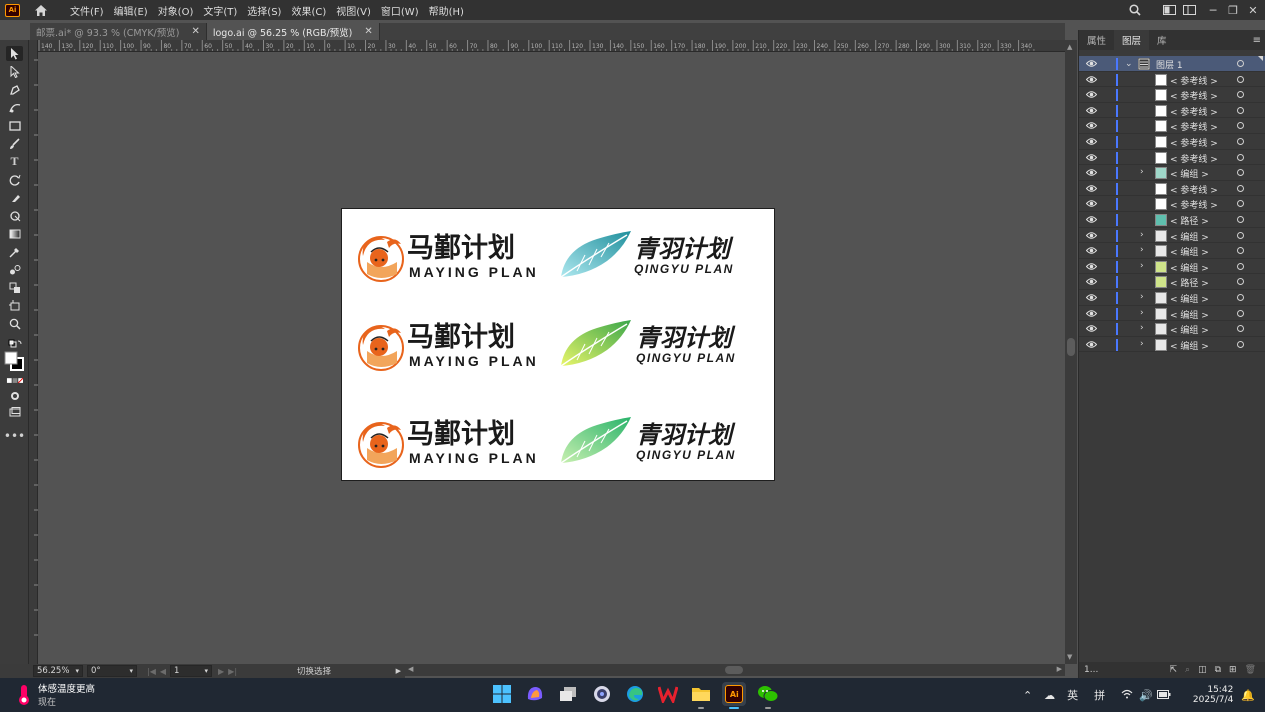  Describe the element at coordinates (1162, 40) in the screenshot. I see `tab-libraries: 库` at that location.